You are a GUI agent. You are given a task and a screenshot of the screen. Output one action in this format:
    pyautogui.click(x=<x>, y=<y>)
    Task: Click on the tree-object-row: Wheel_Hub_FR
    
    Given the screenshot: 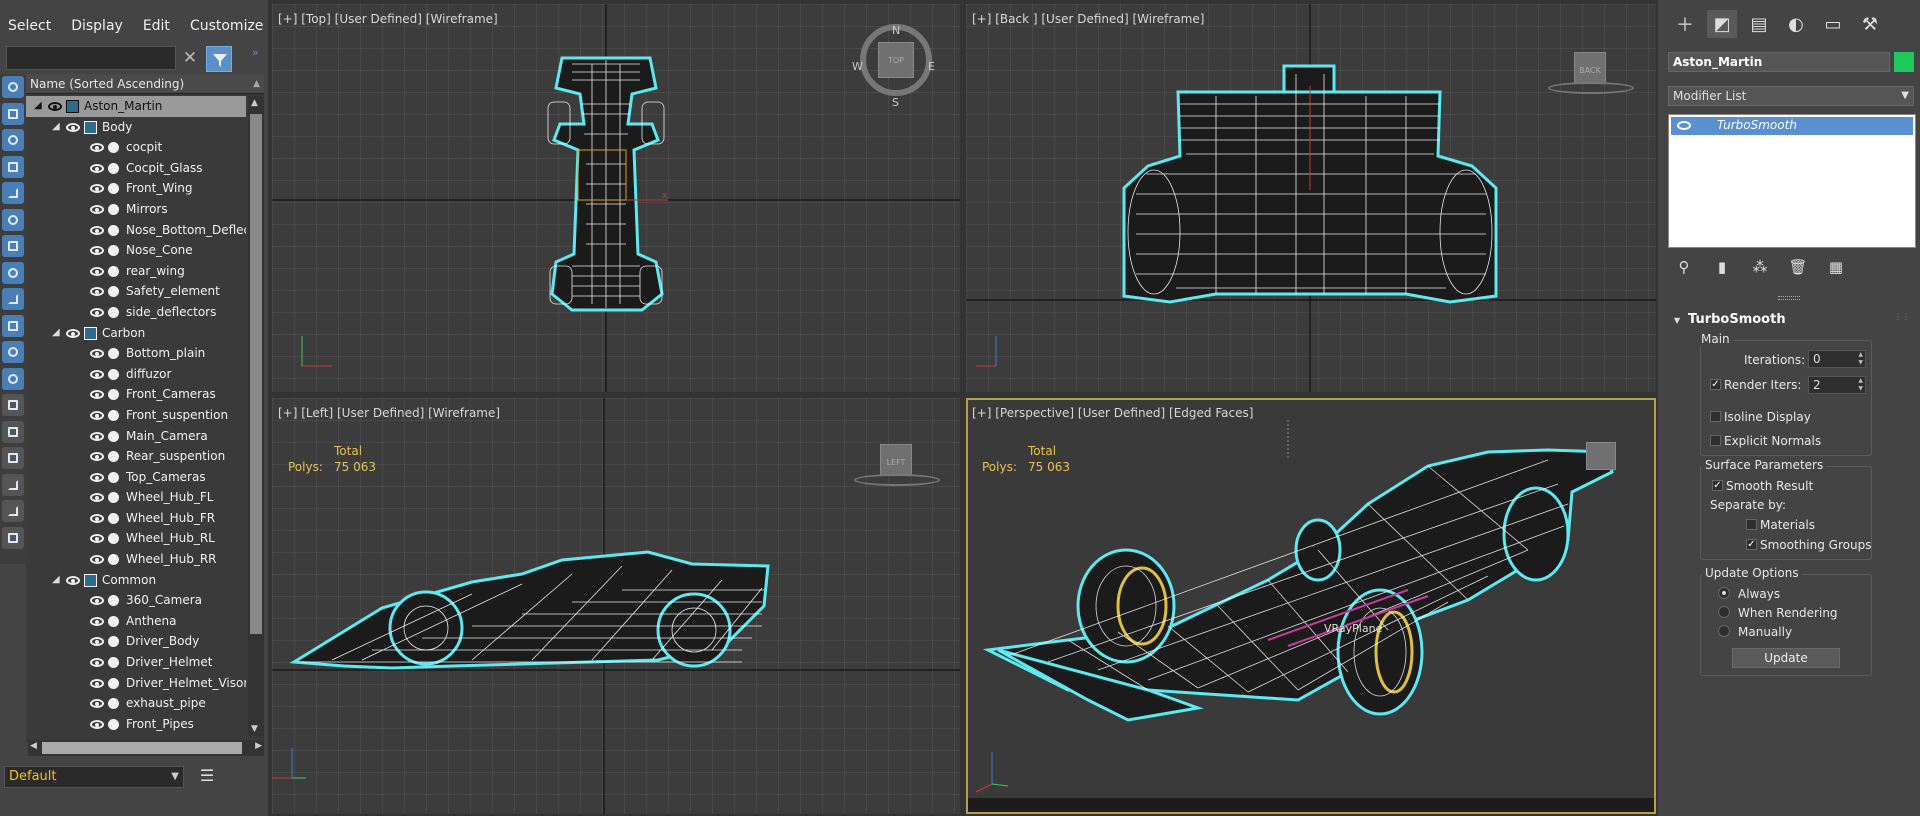 What is the action you would take?
    pyautogui.click(x=136, y=518)
    